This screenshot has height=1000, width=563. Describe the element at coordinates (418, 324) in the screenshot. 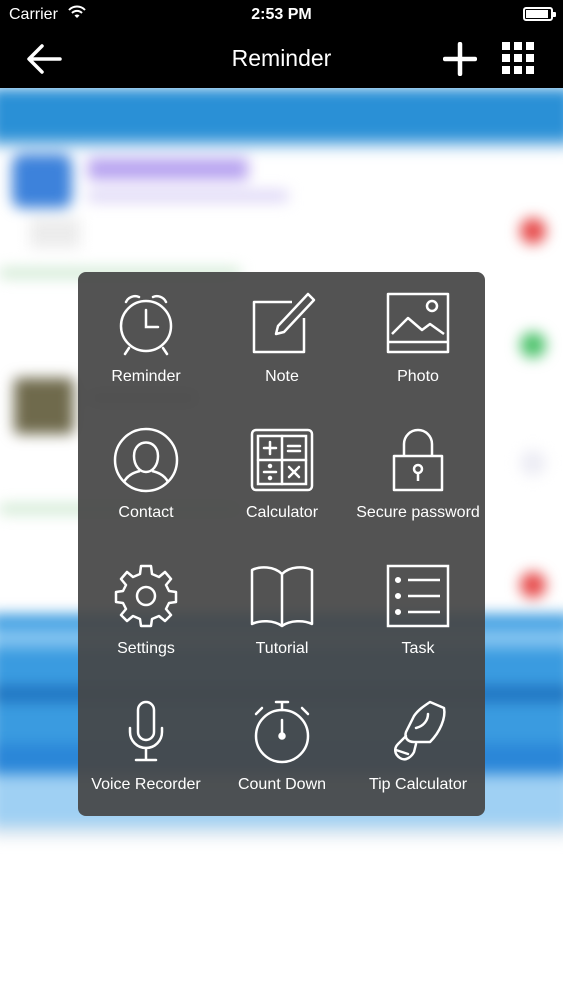

I see `photo-icon` at that location.